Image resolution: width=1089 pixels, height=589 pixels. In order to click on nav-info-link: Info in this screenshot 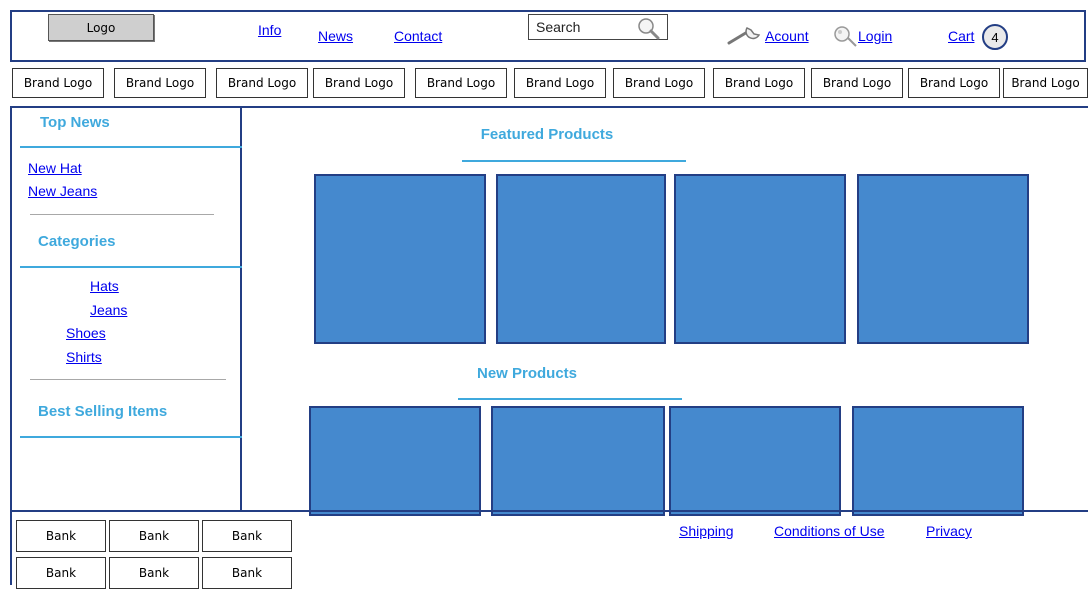, I will do `click(269, 30)`.